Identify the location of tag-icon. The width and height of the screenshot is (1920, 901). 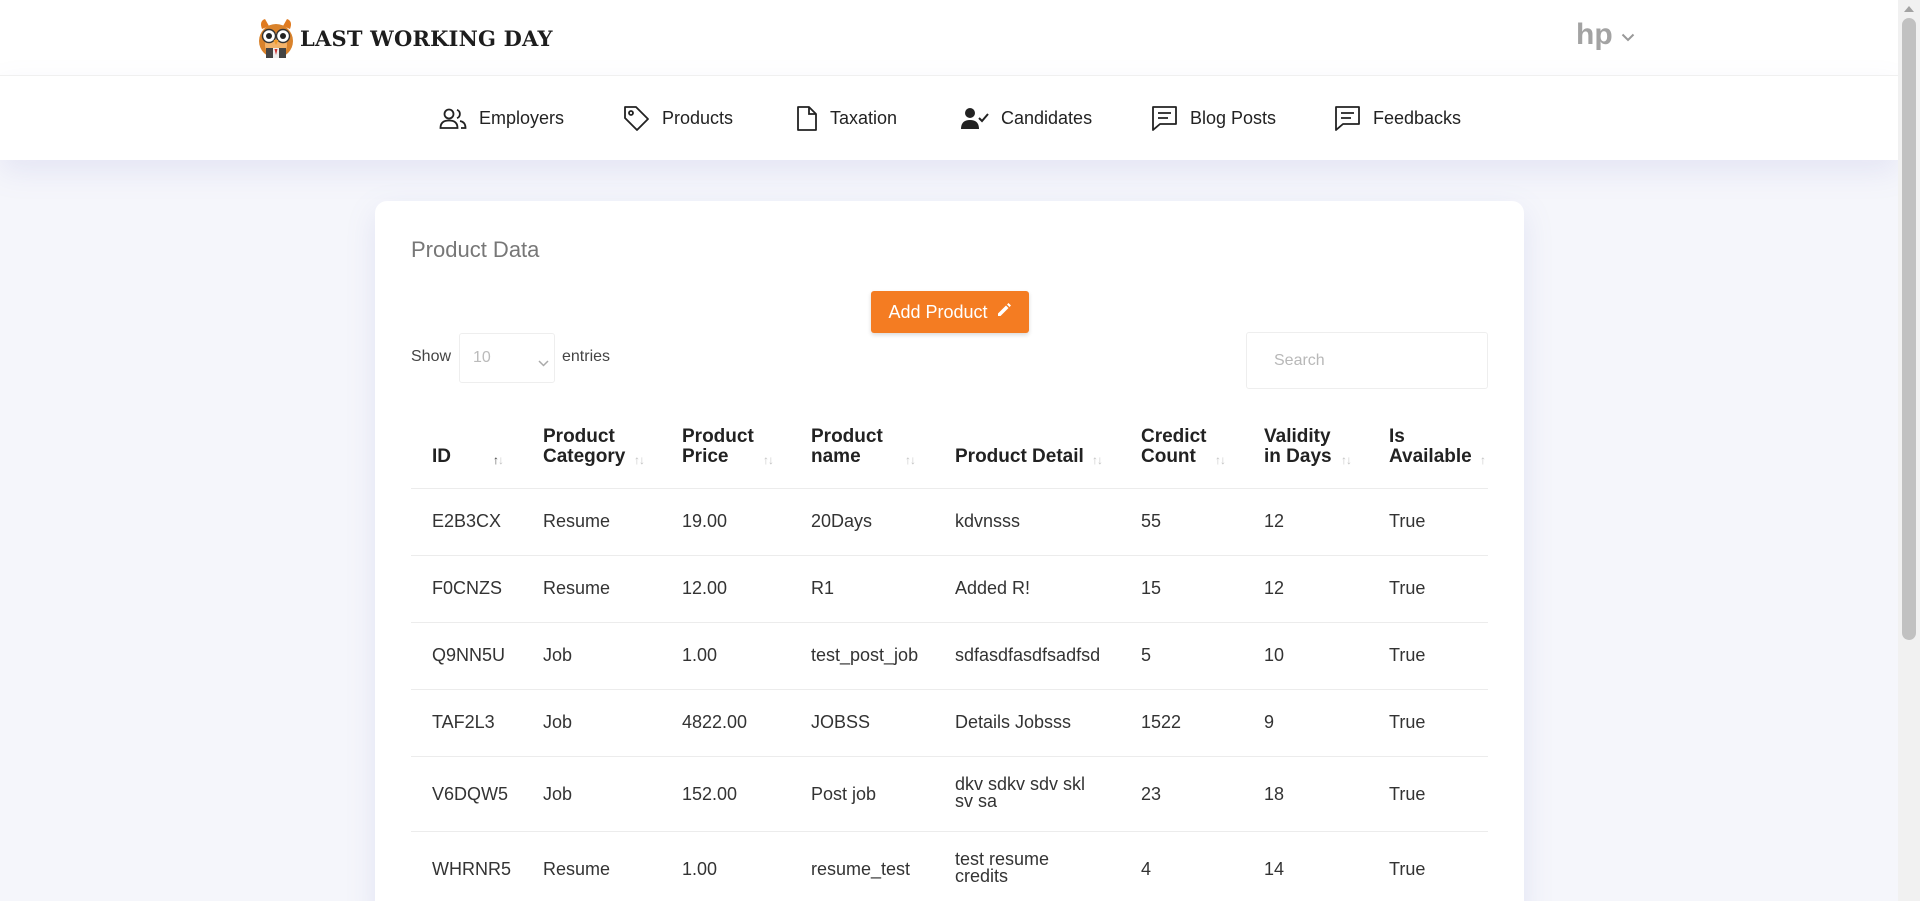
(636, 118).